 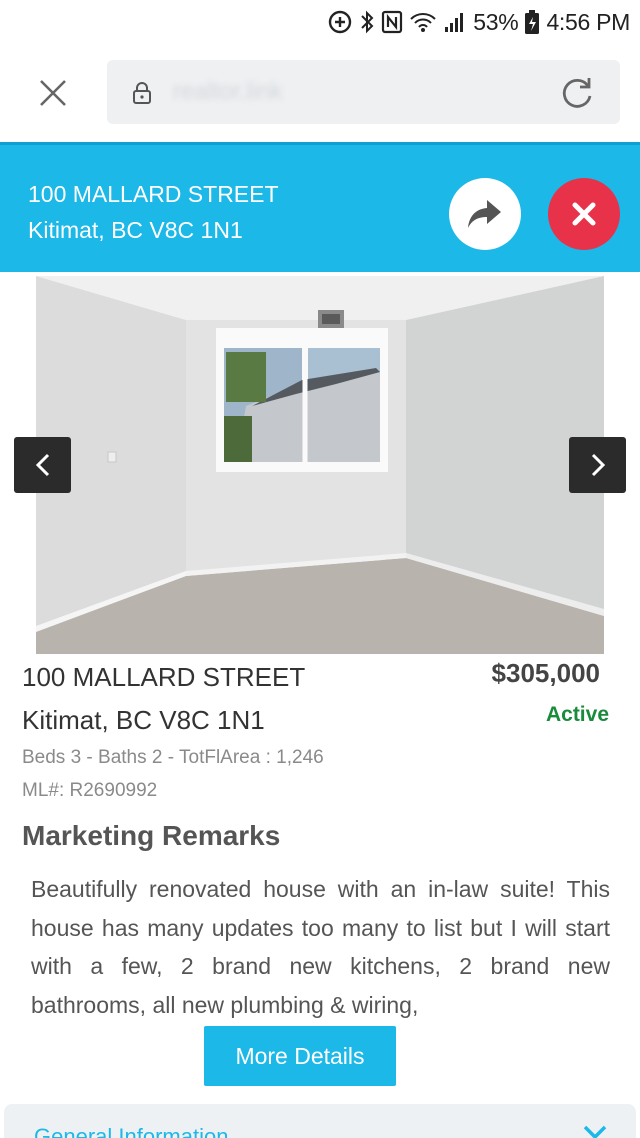 I want to click on close-listing-button, so click(x=584, y=214).